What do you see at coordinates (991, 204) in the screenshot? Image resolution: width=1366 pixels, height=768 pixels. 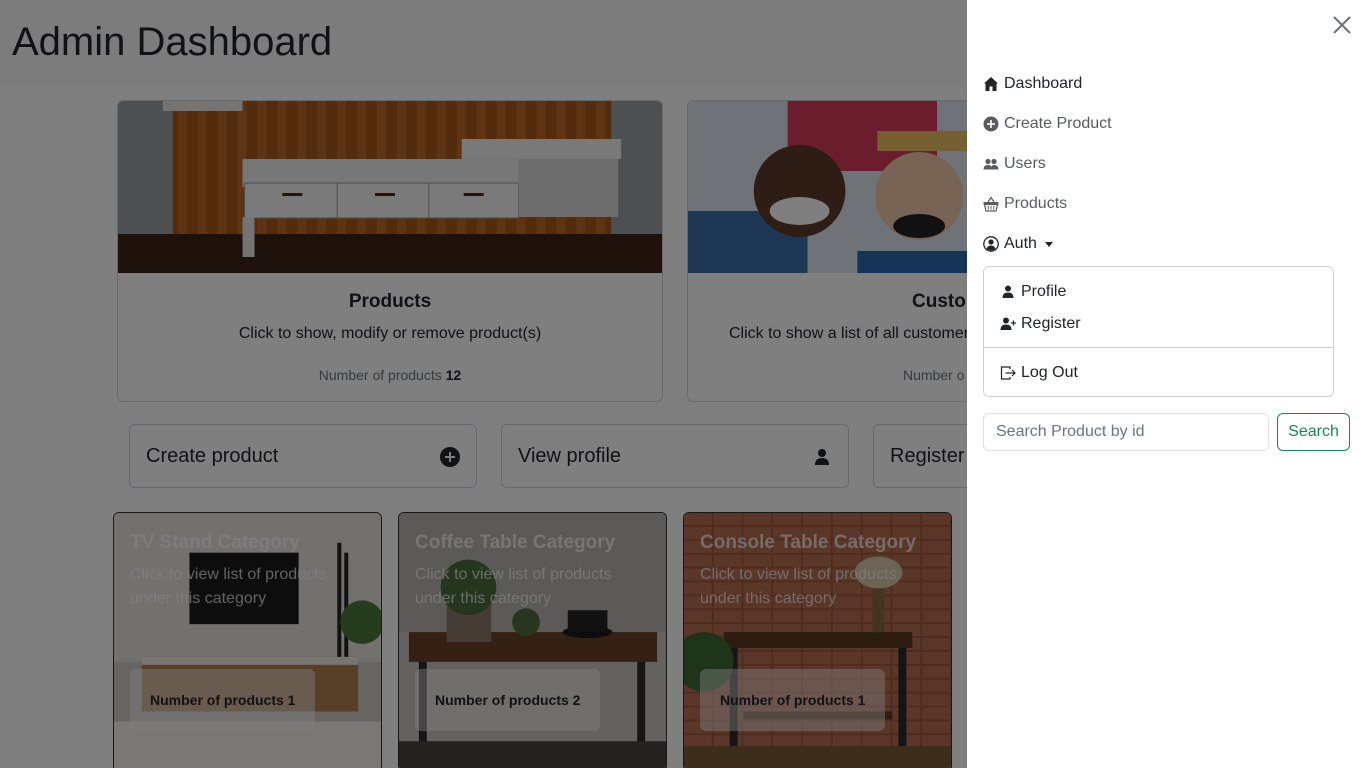 I see `basket-icon` at bounding box center [991, 204].